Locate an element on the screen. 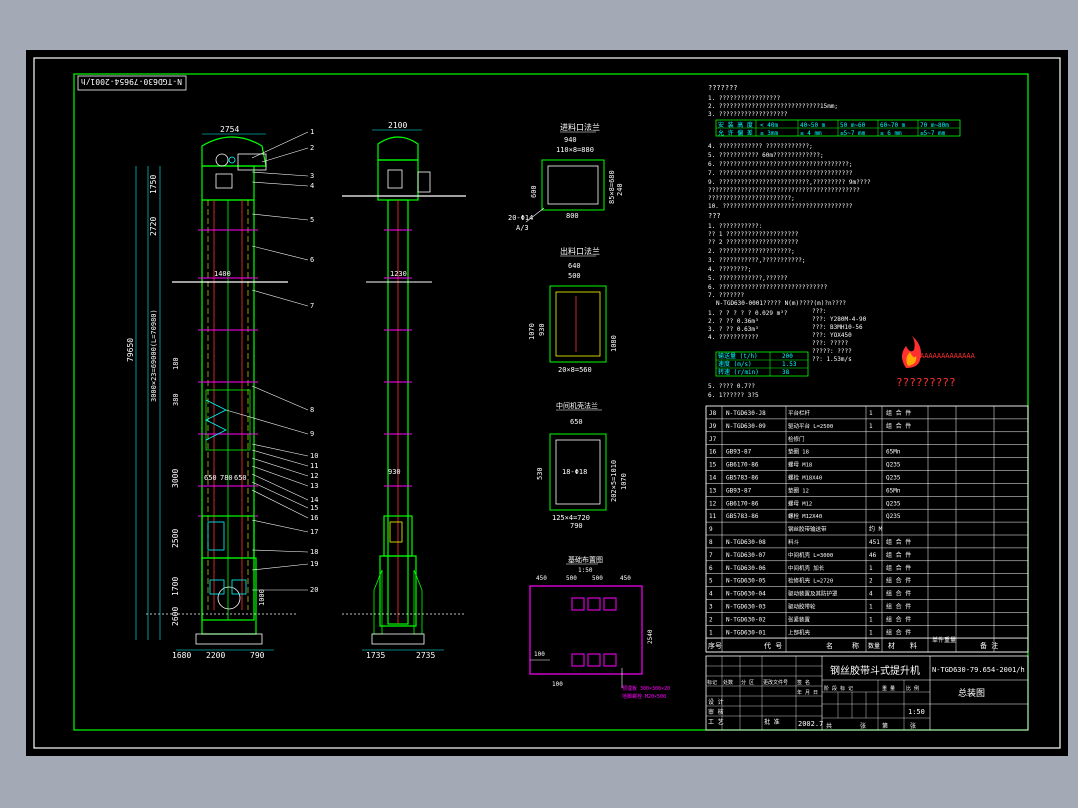  bom-cell: 7 is located at coordinates (711, 555).